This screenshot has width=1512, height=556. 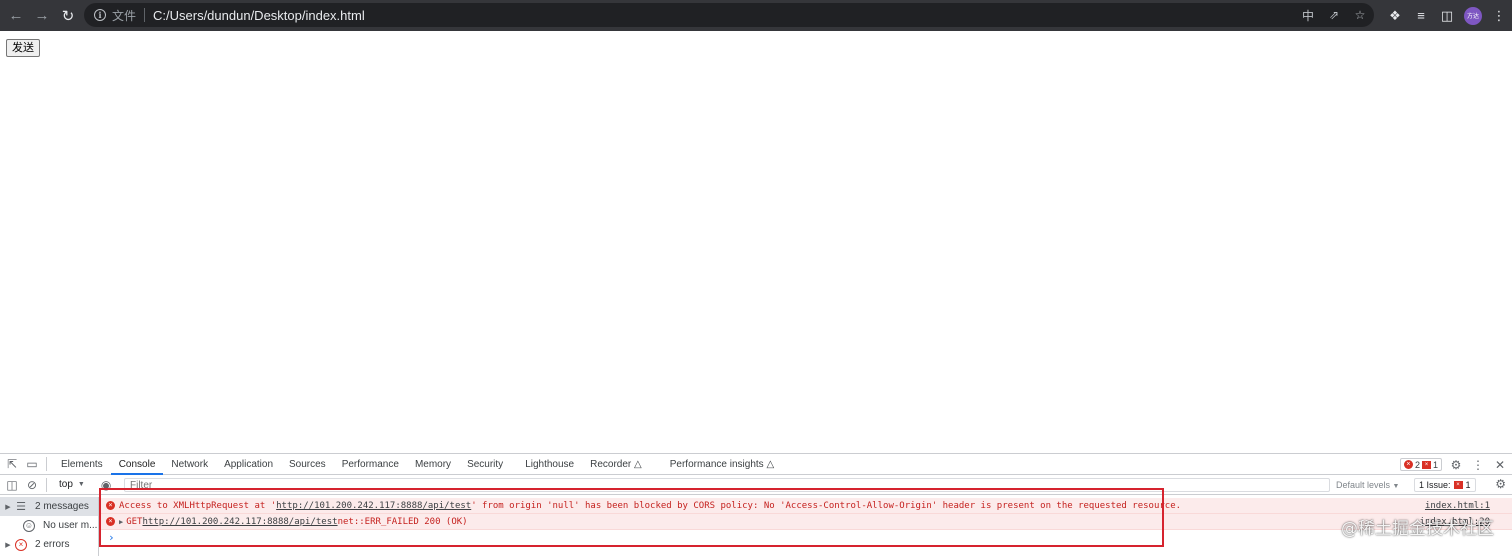 I want to click on reload-icon: ↻, so click(x=68, y=16).